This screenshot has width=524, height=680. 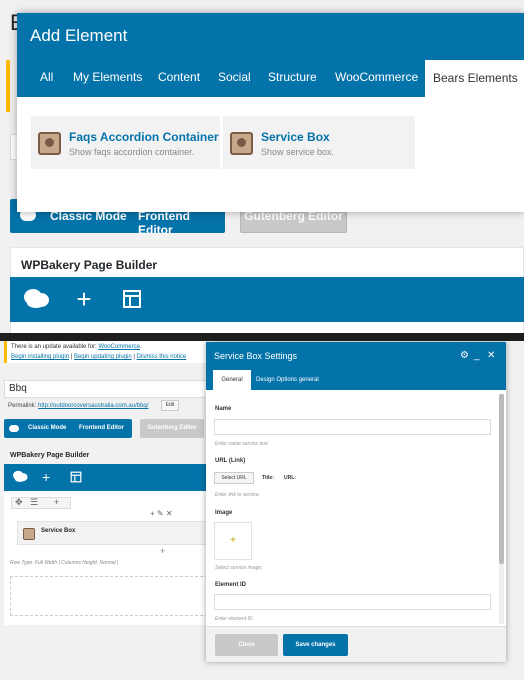 I want to click on notice-period: ., so click(x=140, y=347).